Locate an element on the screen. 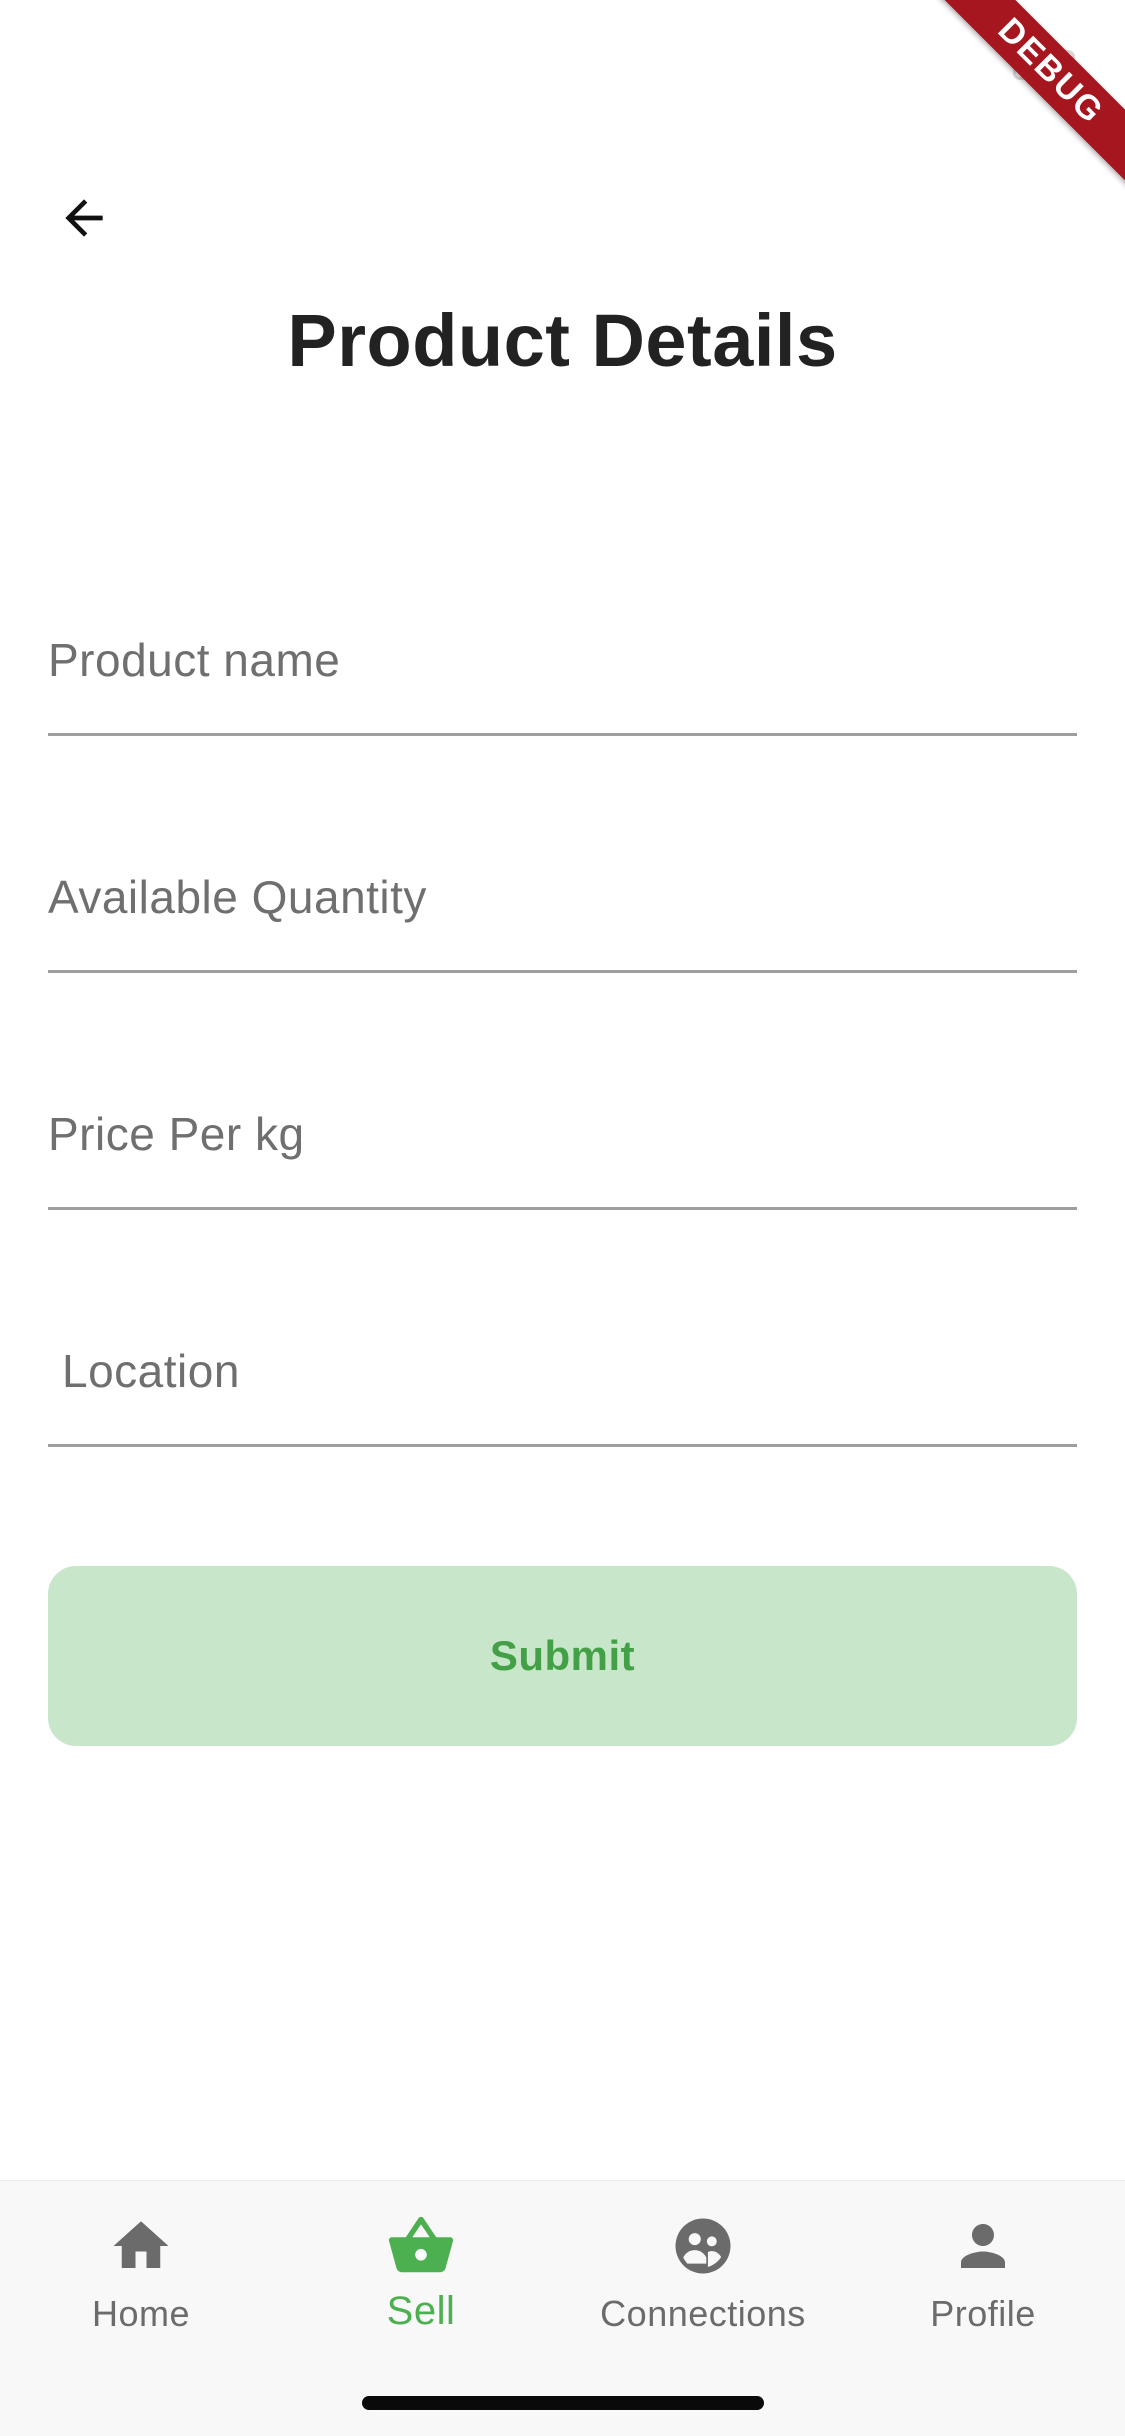  price-per-kg-input is located at coordinates (562, 1134).